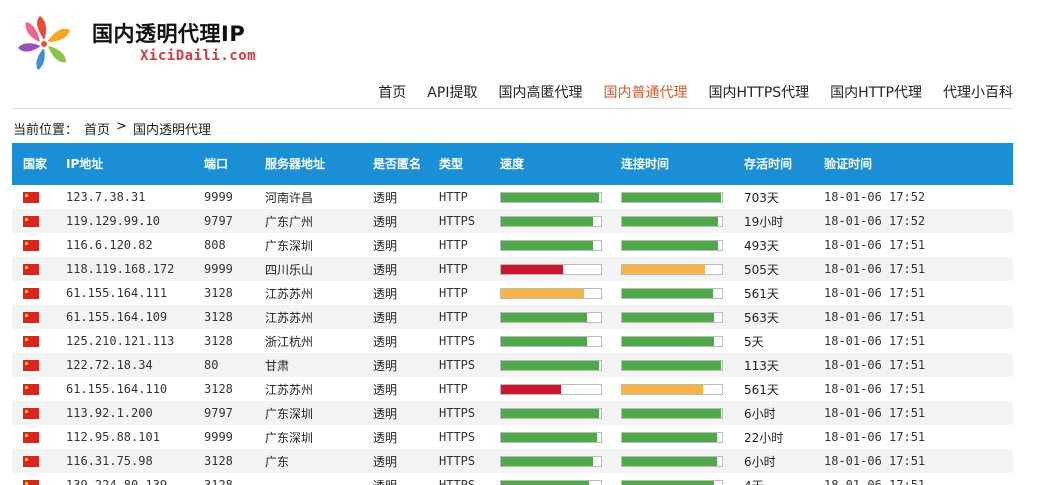 The image size is (1037, 485). I want to click on header-type: 类型, so click(451, 163).